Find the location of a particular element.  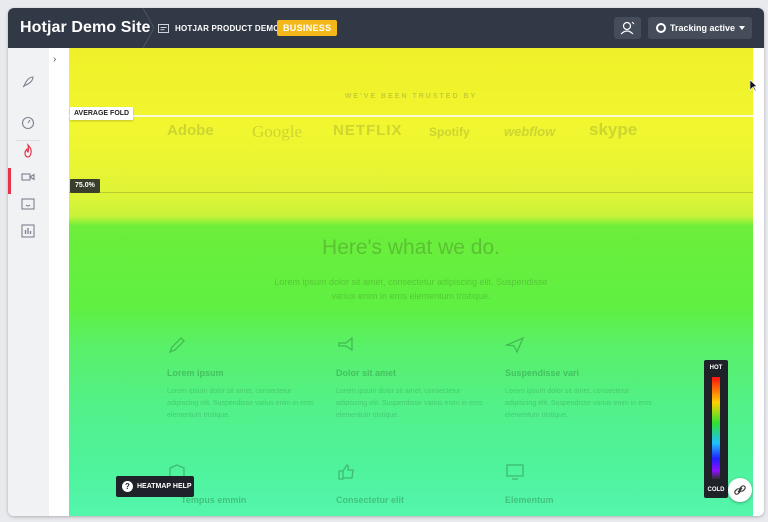

plan-badge: BUSINESS is located at coordinates (307, 28).